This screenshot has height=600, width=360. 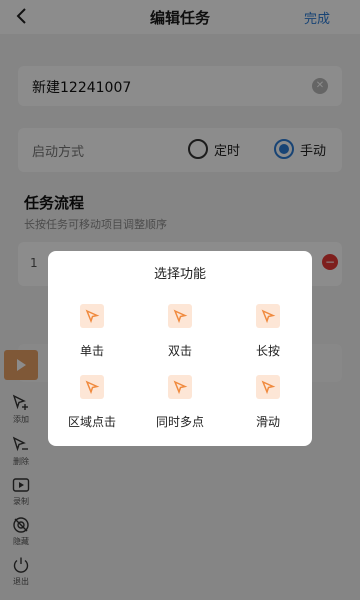 What do you see at coordinates (268, 331) in the screenshot?
I see `function-long-press: 长按` at bounding box center [268, 331].